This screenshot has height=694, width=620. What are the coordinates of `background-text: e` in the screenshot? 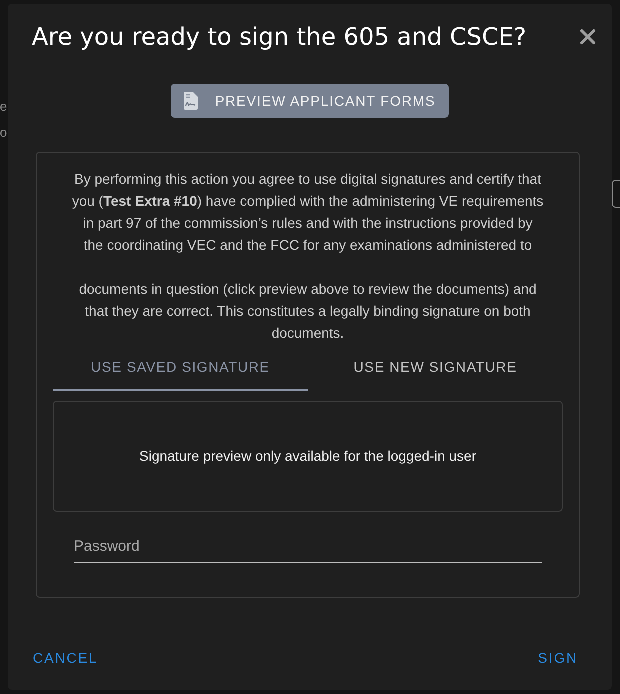 It's located at (4, 107).